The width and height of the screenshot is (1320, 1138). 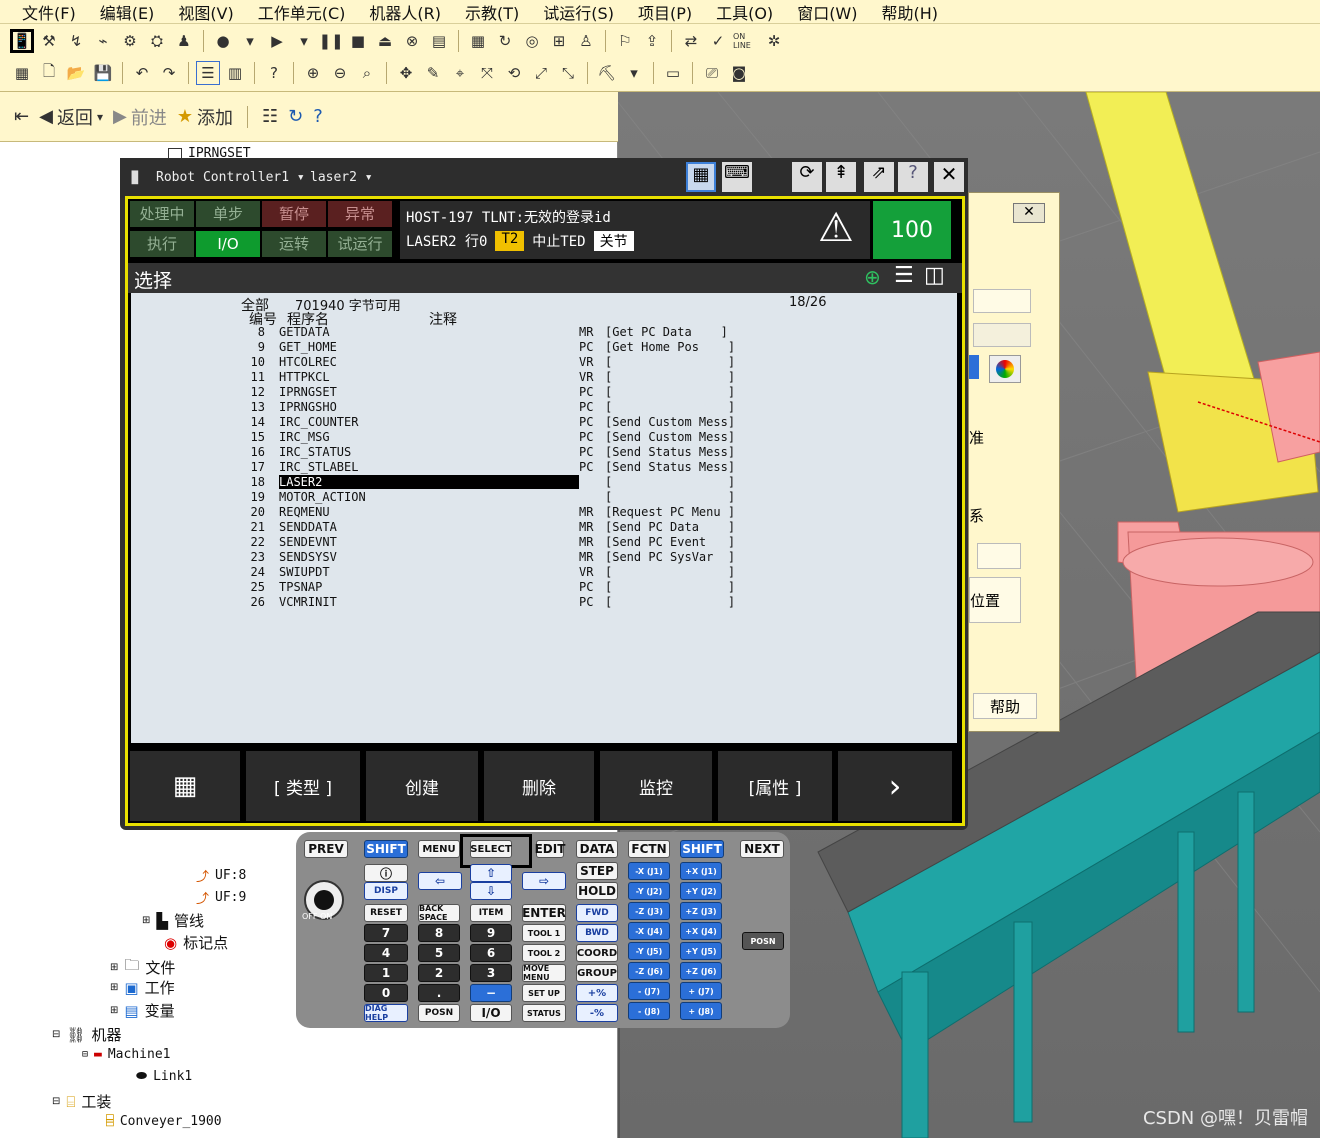 What do you see at coordinates (597, 1013) in the screenshot?
I see `speed-down-key: -%` at bounding box center [597, 1013].